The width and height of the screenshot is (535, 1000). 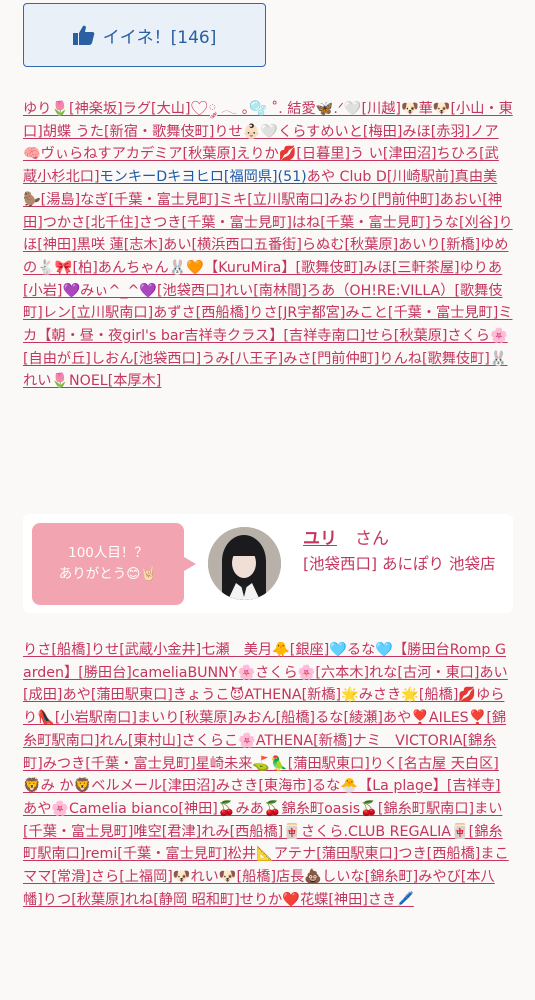 What do you see at coordinates (320, 536) in the screenshot?
I see `cast-name-link: ユリ` at bounding box center [320, 536].